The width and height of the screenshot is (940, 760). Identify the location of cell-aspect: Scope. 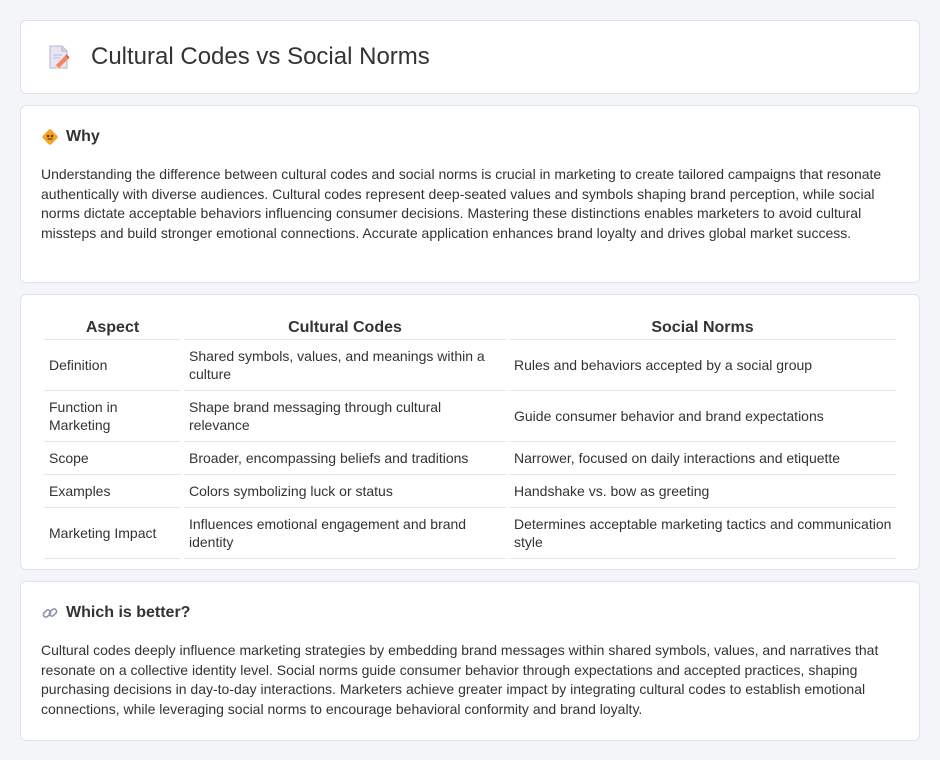
(112, 458).